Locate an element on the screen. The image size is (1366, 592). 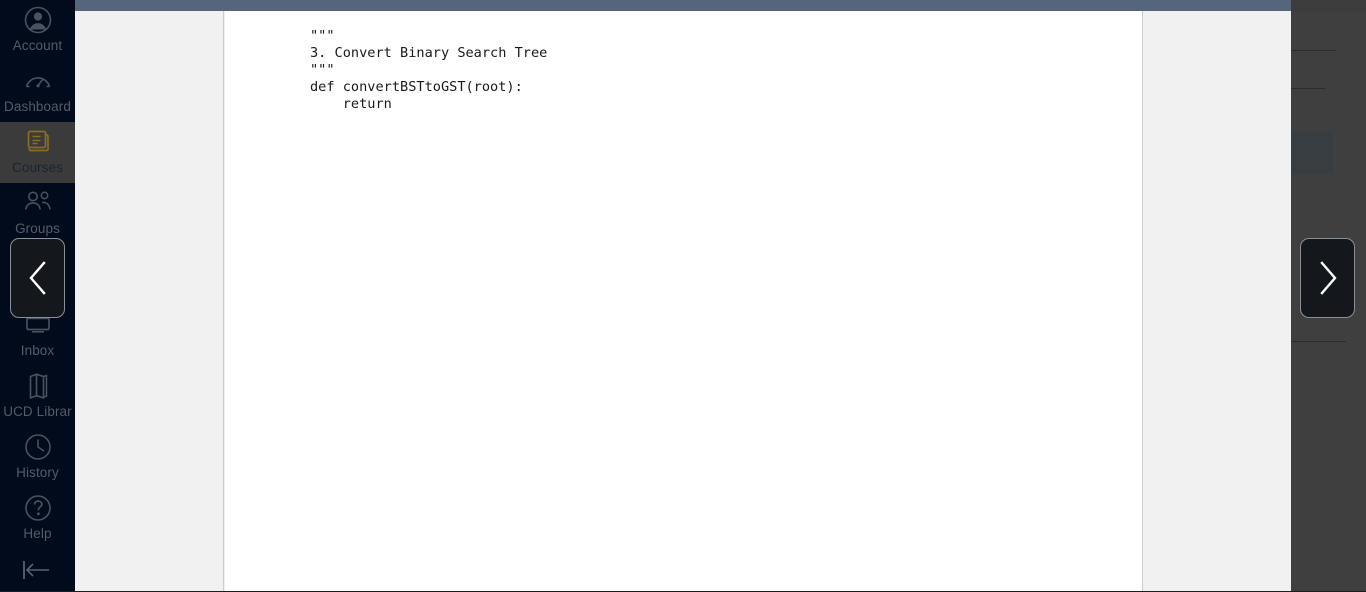
sidebar-label-inbox: Inbox is located at coordinates (37, 350).